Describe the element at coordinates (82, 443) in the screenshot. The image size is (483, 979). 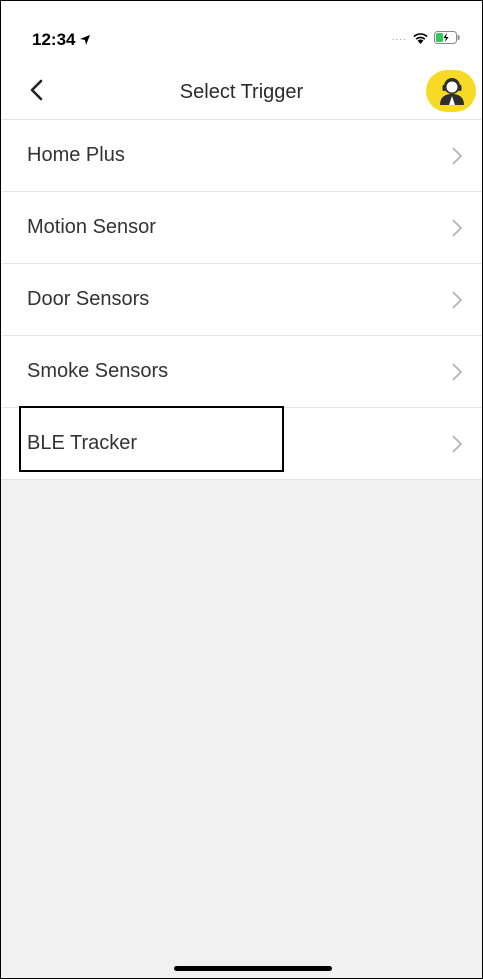
I see `list-item-label: BLE Tracker` at that location.